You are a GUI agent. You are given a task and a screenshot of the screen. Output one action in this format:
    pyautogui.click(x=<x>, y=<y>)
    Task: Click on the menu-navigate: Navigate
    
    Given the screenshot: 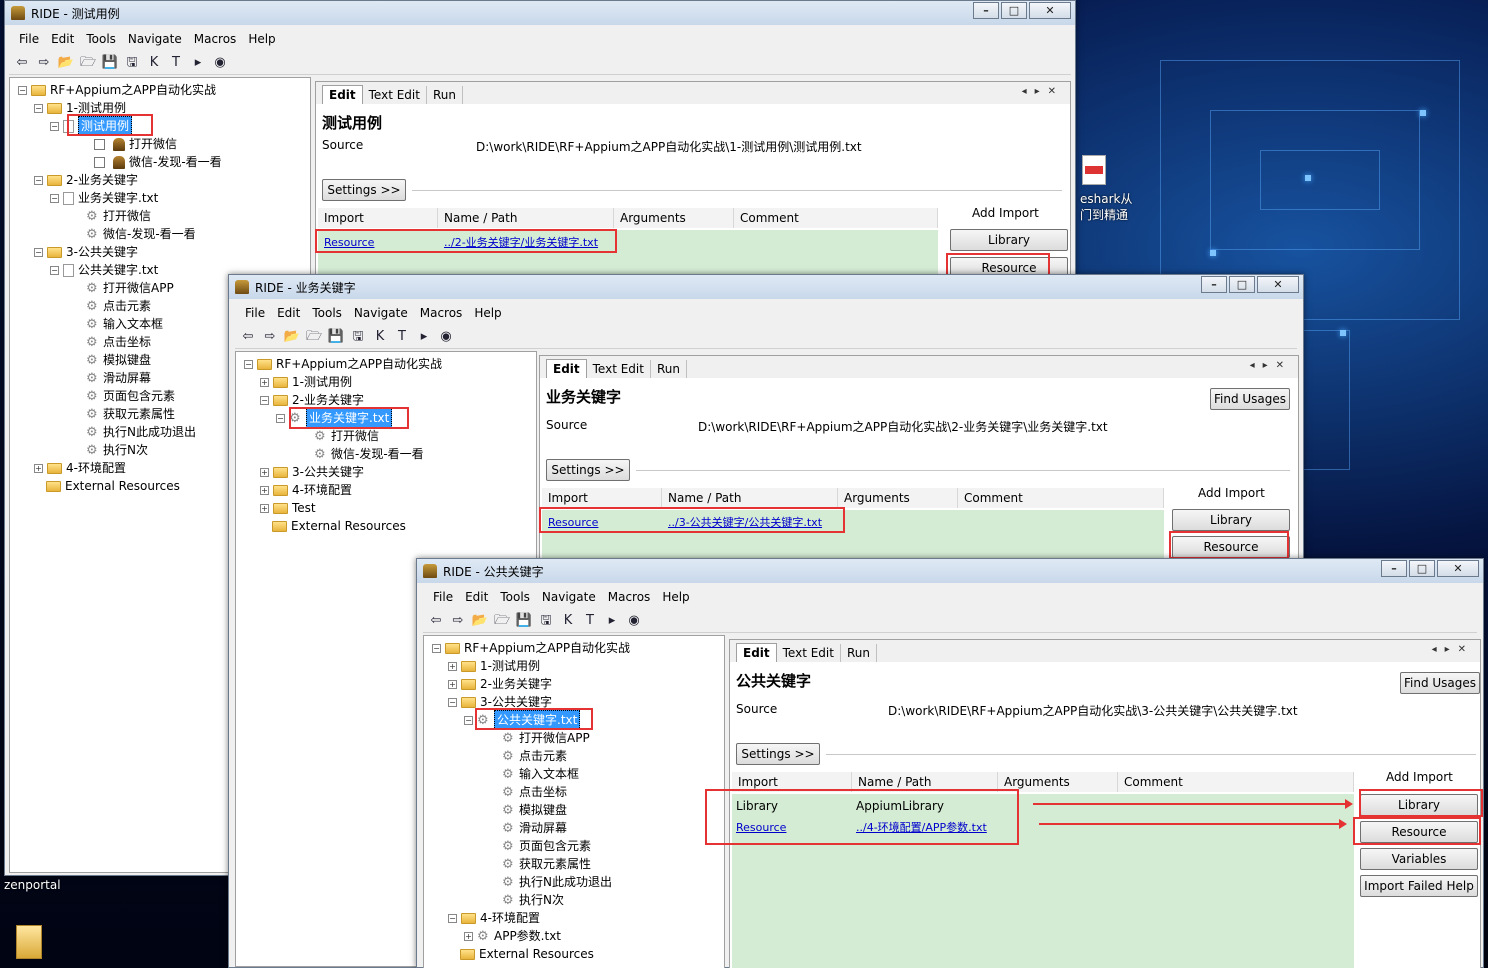 What is the action you would take?
    pyautogui.click(x=381, y=313)
    